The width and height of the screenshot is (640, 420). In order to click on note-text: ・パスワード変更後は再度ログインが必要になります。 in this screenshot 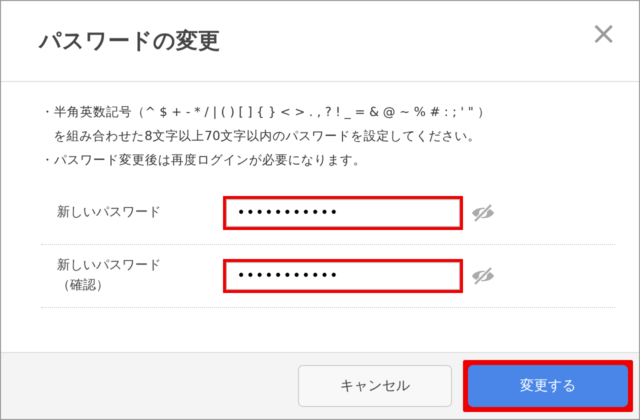, I will do `click(203, 159)`.